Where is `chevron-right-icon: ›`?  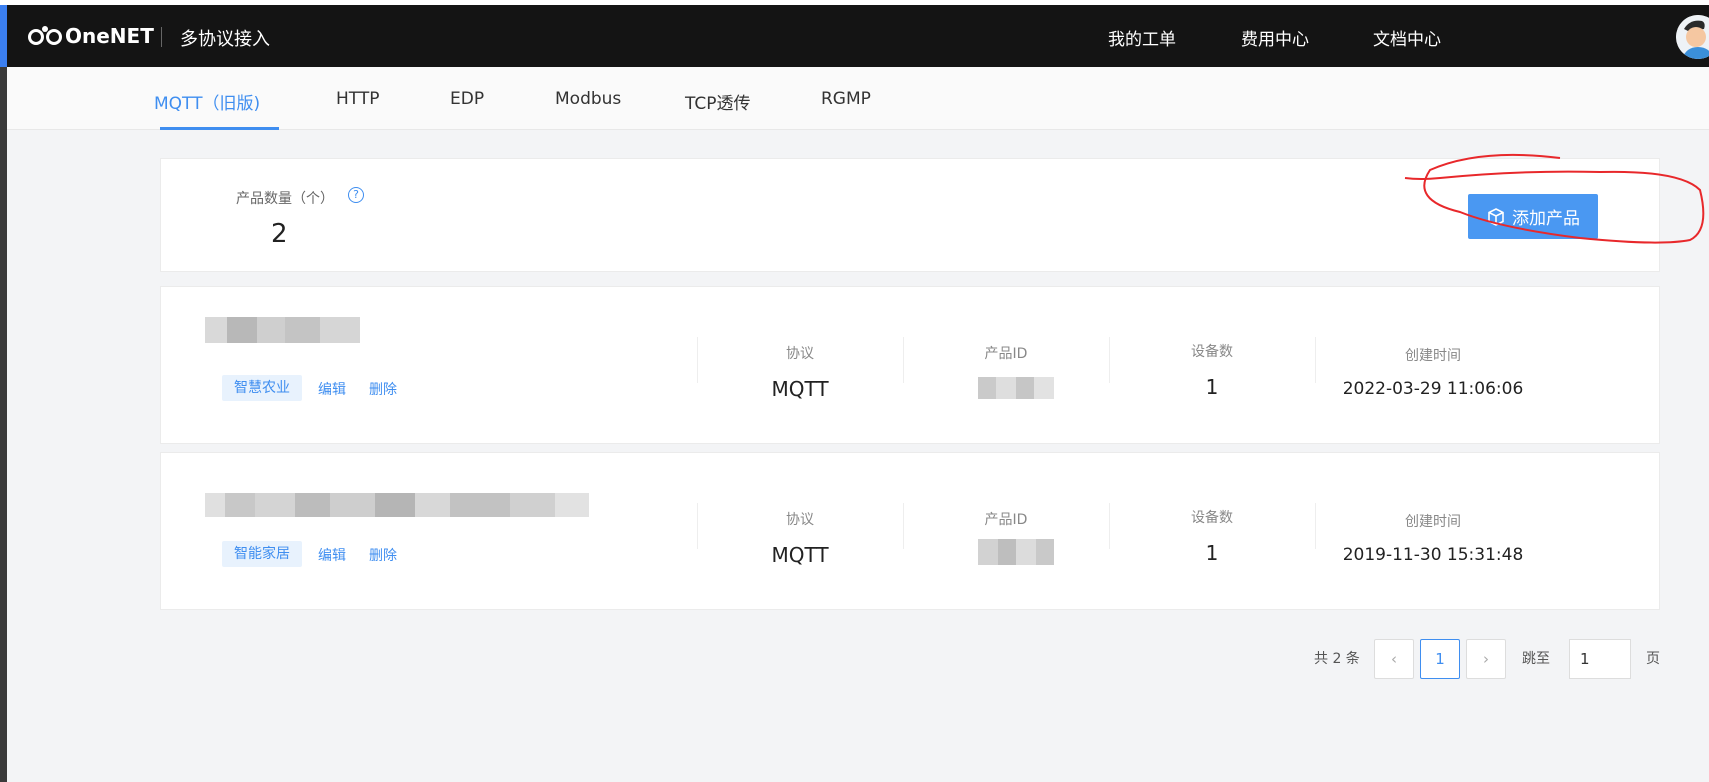
chevron-right-icon: › is located at coordinates (1486, 659).